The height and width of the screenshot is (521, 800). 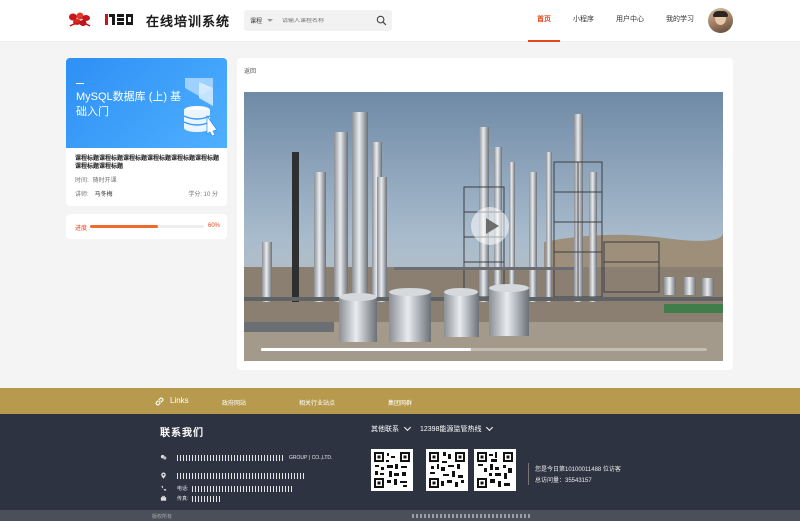 I want to click on other-contact-label: 其他联系, so click(x=385, y=429).